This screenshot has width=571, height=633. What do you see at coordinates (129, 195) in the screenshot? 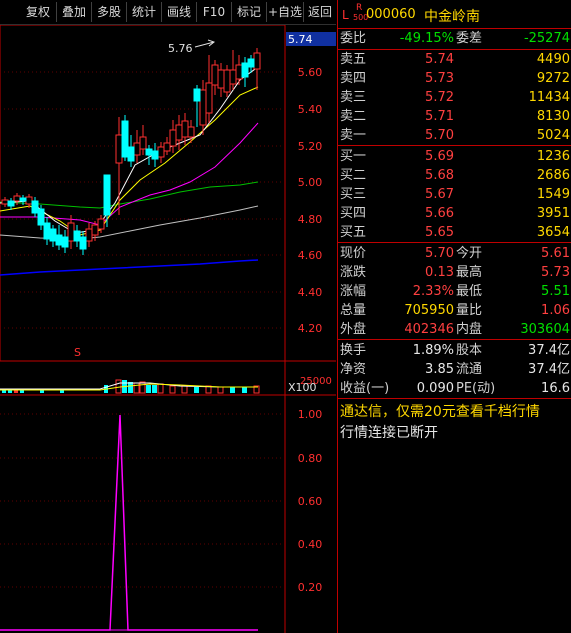
I see `ma30-line` at bounding box center [129, 195].